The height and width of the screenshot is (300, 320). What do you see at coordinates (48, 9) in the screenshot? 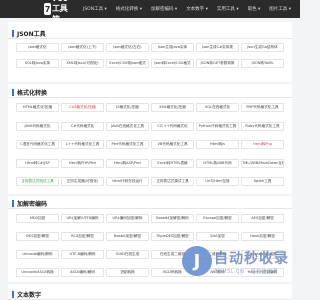
I see `logo-mark-icon: 7` at bounding box center [48, 9].